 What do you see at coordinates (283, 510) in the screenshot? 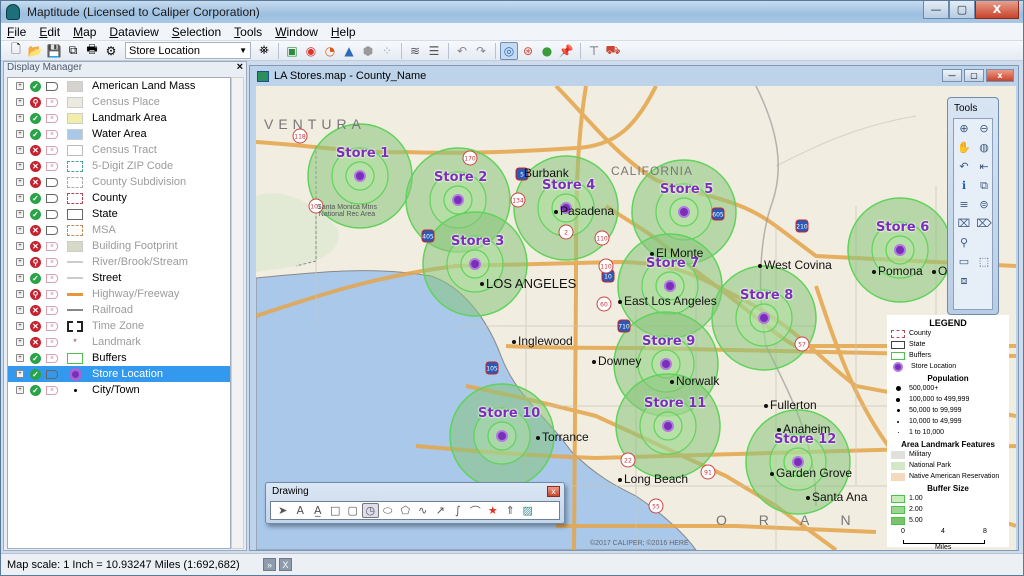
I see `pointer-icon: ➤` at bounding box center [283, 510].